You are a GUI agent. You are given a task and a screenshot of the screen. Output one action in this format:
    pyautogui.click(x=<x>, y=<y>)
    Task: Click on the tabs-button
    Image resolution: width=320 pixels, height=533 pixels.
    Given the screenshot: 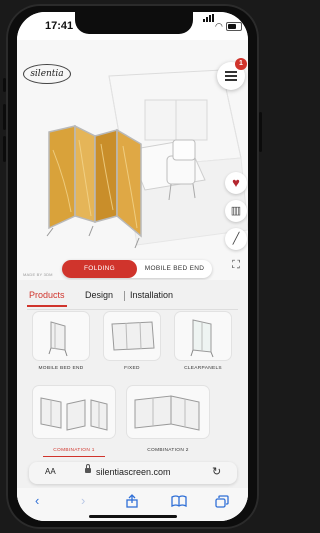 What is the action you would take?
    pyautogui.click(x=222, y=503)
    